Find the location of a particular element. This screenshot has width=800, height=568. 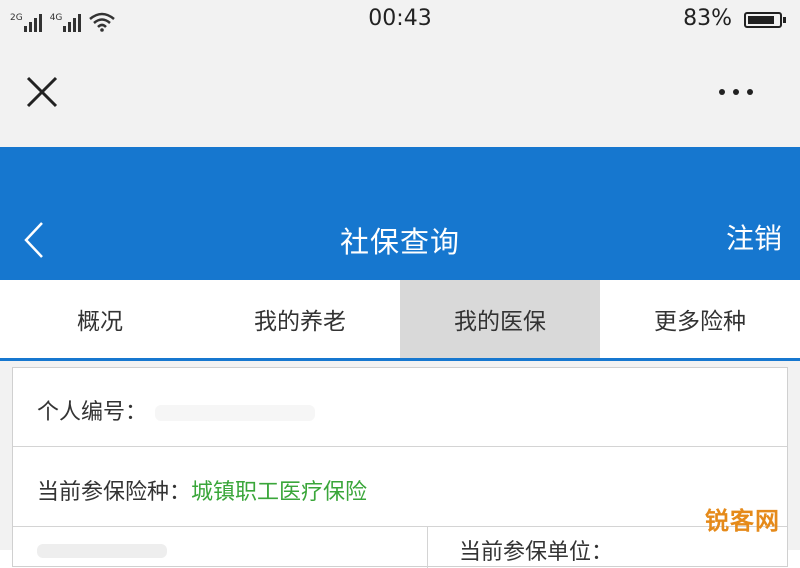

close-button is located at coordinates (42, 92).